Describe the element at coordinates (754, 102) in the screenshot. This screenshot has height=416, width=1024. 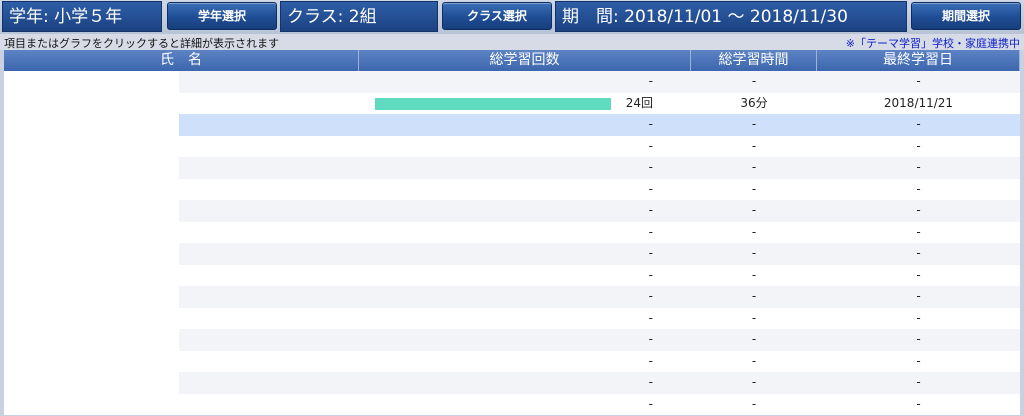
I see `total-time-cell: 36分` at that location.